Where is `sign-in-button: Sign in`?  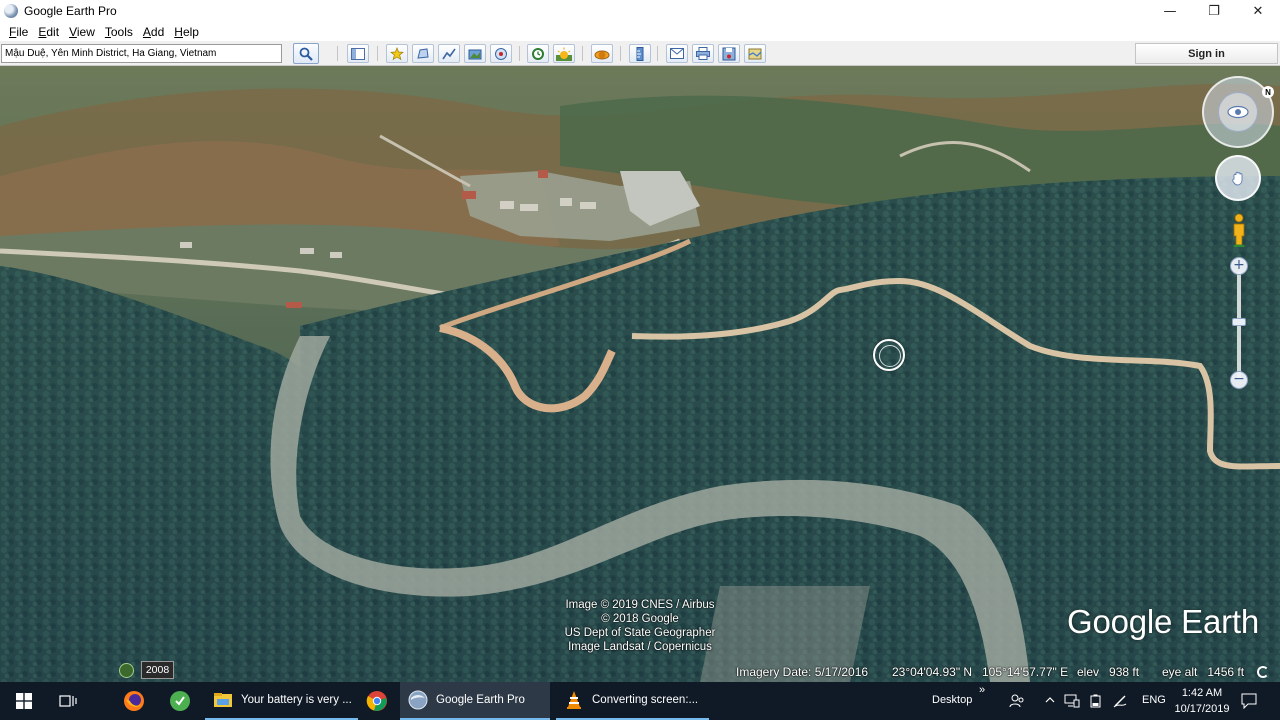
sign-in-button: Sign in is located at coordinates (1206, 53).